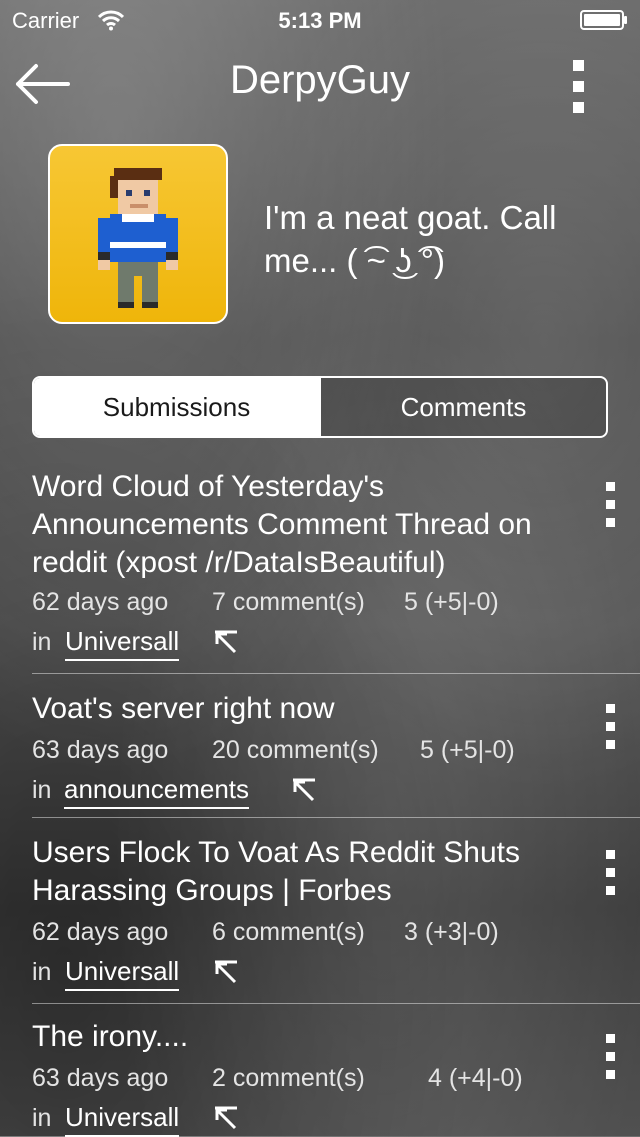 The image size is (640, 1137). Describe the element at coordinates (302, 709) in the screenshot. I see `post-title: Voat's server right now` at that location.